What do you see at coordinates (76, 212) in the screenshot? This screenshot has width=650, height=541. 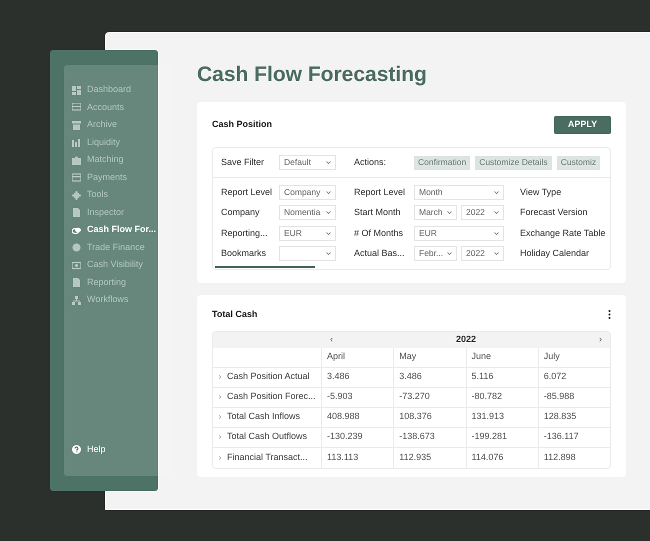 I see `document-icon` at bounding box center [76, 212].